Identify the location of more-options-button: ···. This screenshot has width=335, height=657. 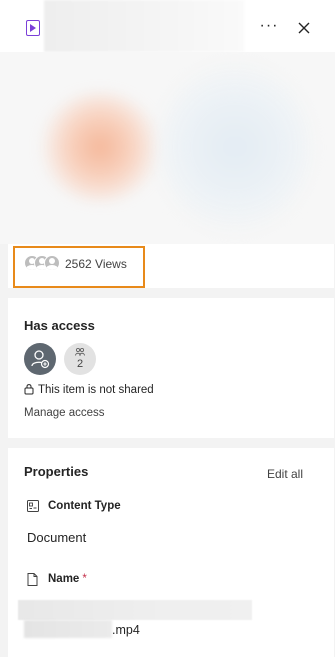
(269, 28).